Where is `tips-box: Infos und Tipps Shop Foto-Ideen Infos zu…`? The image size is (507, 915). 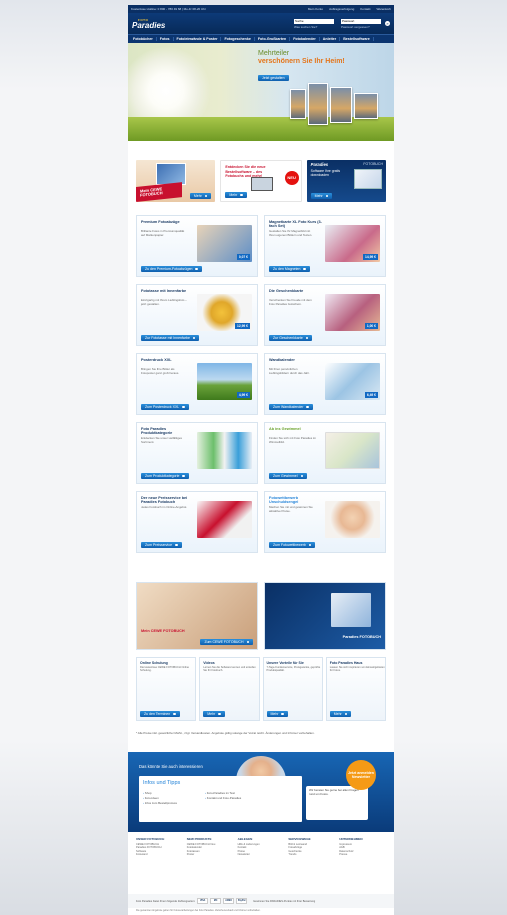
tips-box: Infos und Tipps Shop Foto-Ideen Infos zu… is located at coordinates (220, 799).